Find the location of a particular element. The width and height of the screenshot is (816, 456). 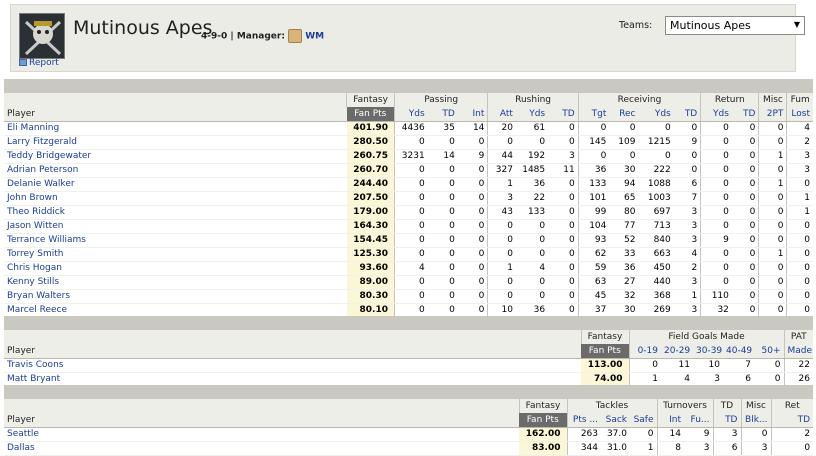

col-pass-int: Int is located at coordinates (472, 114).